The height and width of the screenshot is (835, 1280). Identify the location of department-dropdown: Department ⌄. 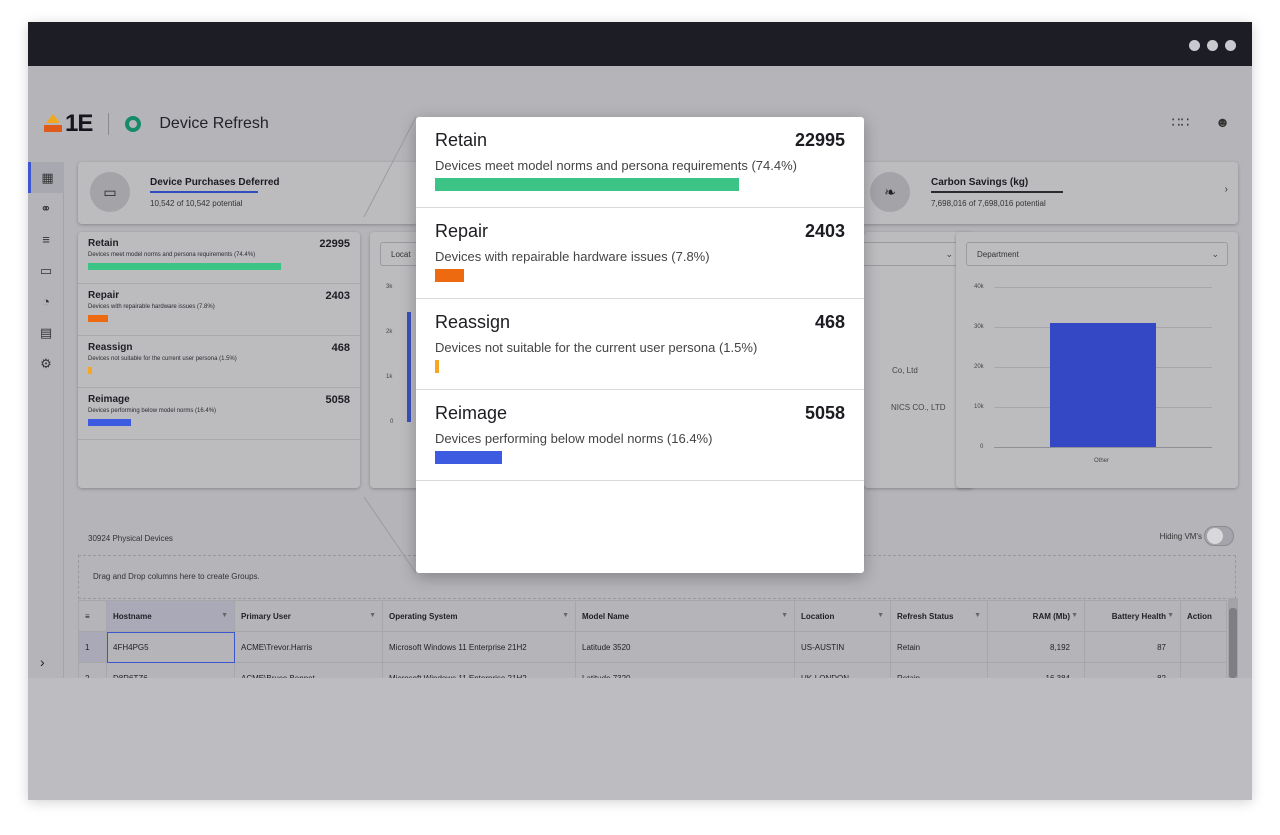
(1097, 254).